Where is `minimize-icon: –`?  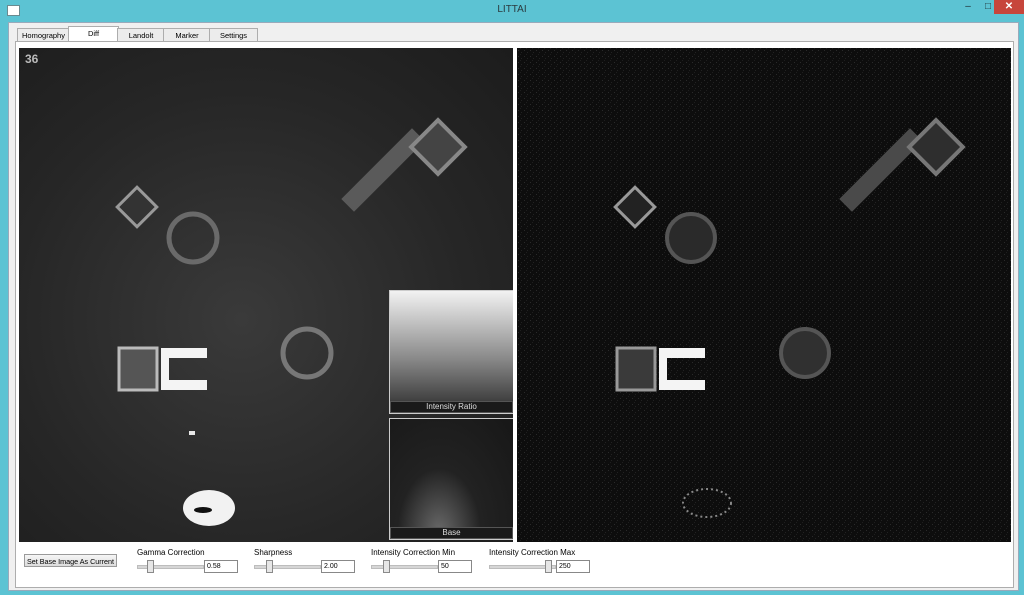 minimize-icon: – is located at coordinates (968, 6).